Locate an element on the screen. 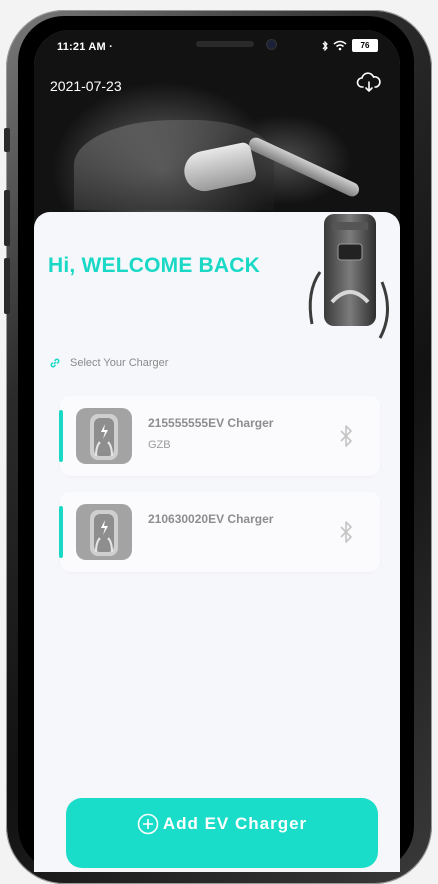 Image resolution: width=438 pixels, height=884 pixels. status-time-text: 11:21 AM is located at coordinates (81, 47).